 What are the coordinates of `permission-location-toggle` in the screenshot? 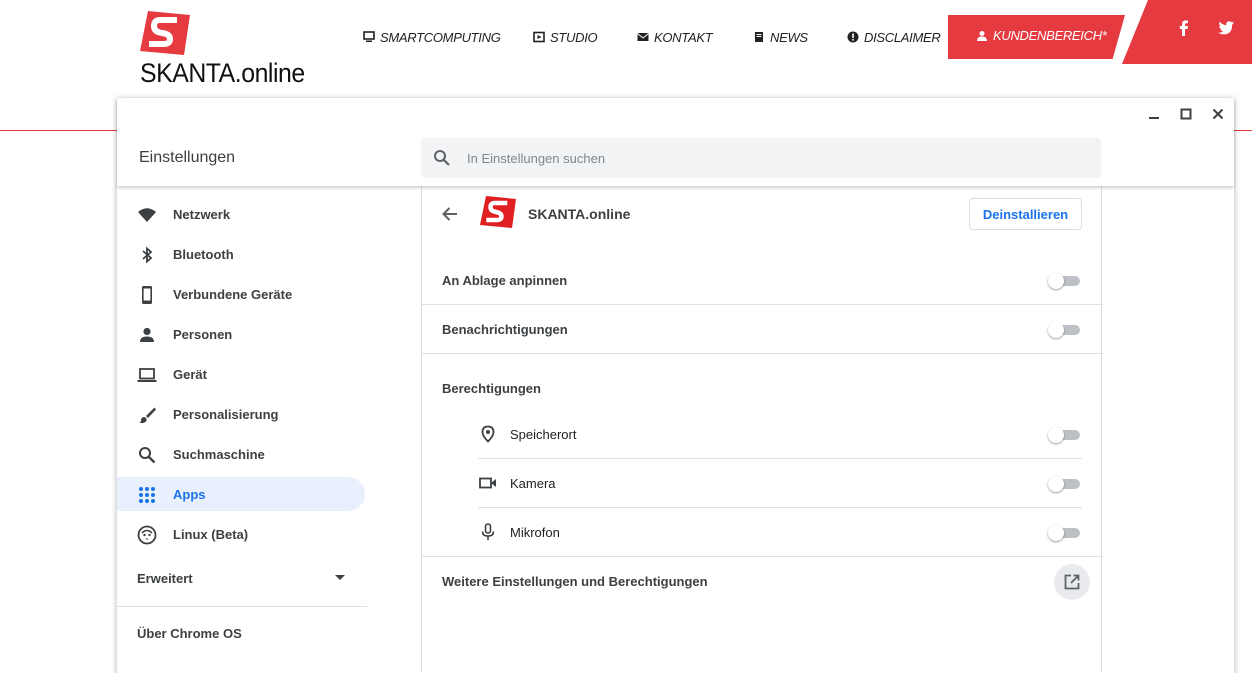 It's located at (1064, 435).